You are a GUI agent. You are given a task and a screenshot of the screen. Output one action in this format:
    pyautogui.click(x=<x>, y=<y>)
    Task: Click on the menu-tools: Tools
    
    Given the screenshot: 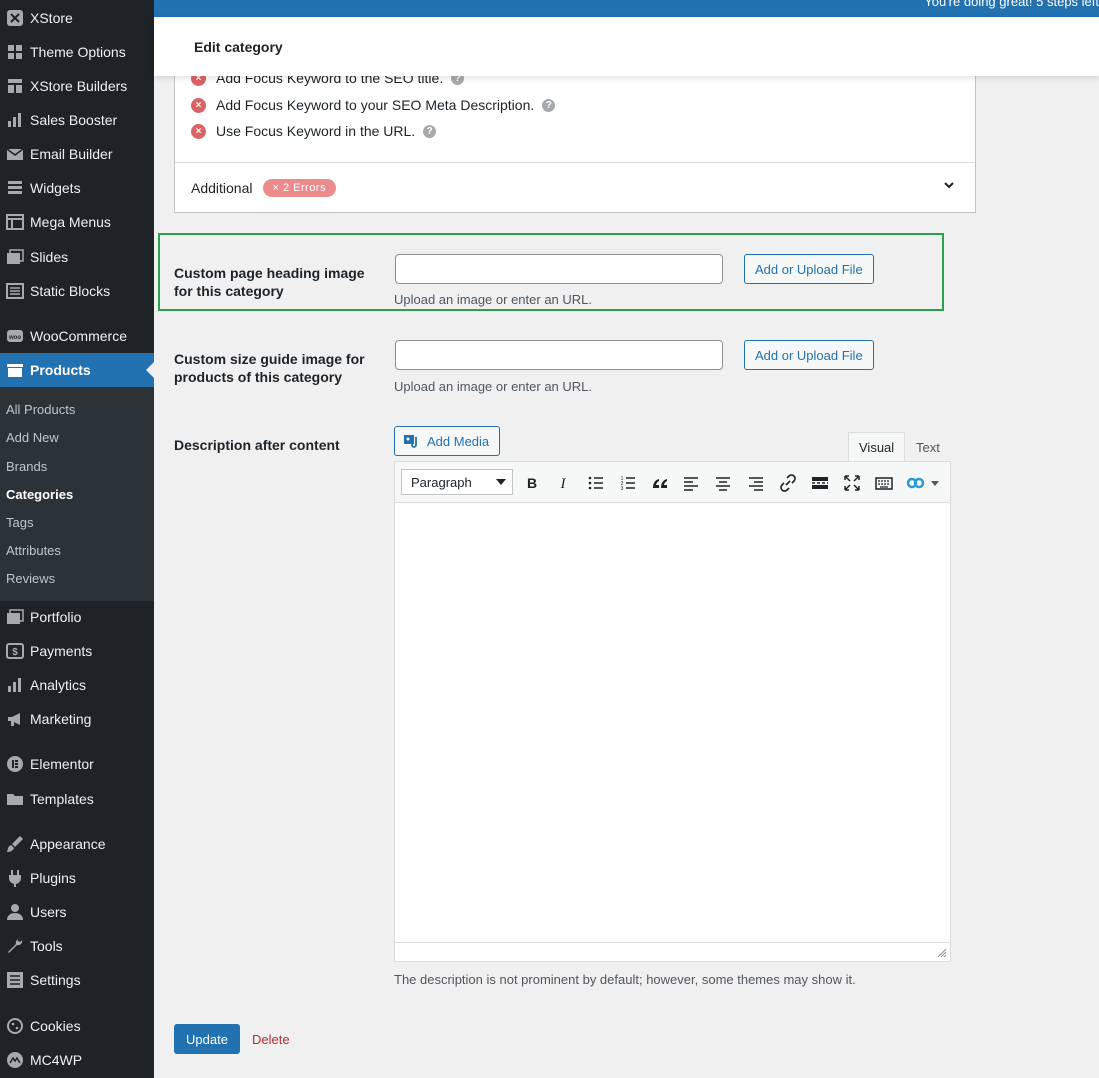 What is the action you would take?
    pyautogui.click(x=77, y=946)
    